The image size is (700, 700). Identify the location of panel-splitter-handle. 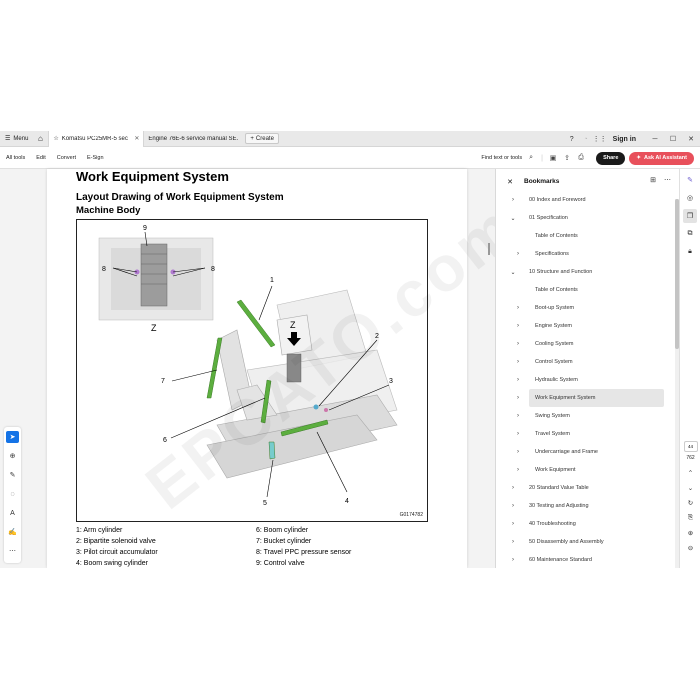
(489, 249).